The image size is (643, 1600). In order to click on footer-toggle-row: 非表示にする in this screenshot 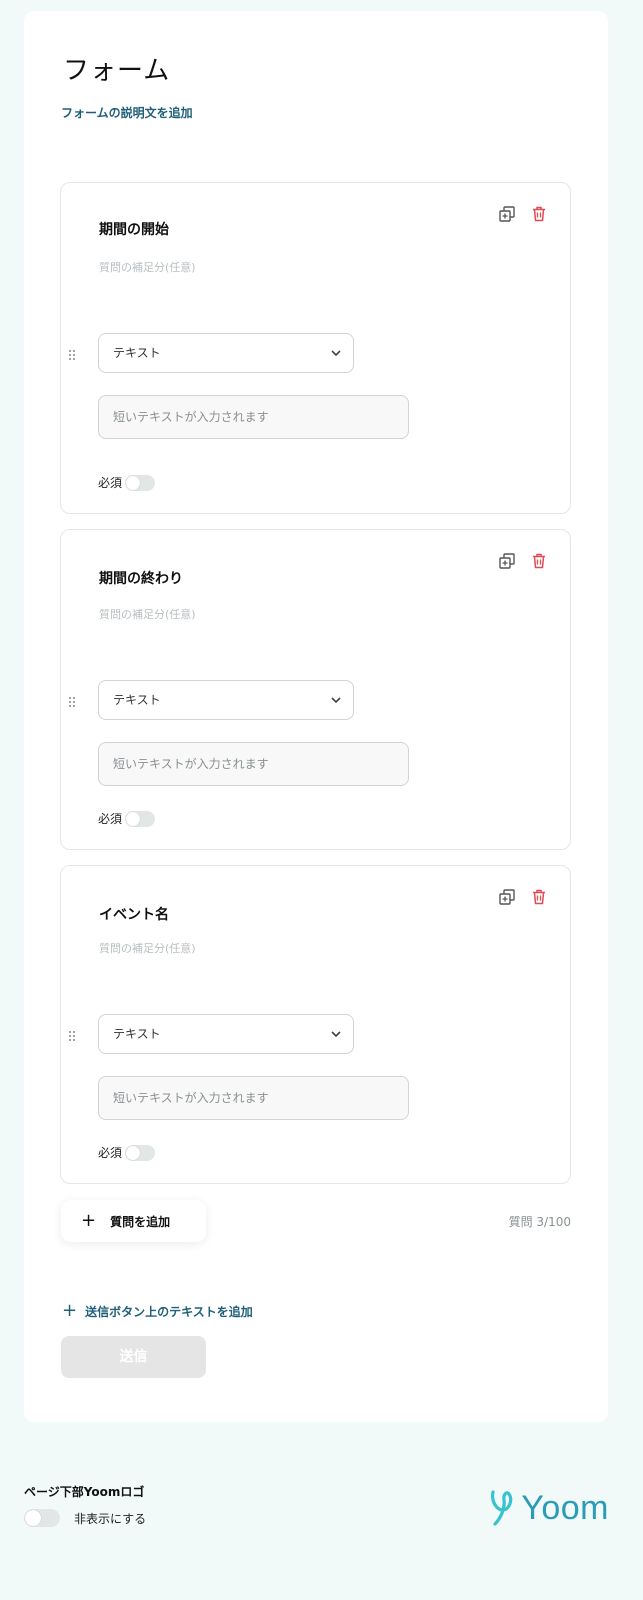, I will do `click(85, 1518)`.